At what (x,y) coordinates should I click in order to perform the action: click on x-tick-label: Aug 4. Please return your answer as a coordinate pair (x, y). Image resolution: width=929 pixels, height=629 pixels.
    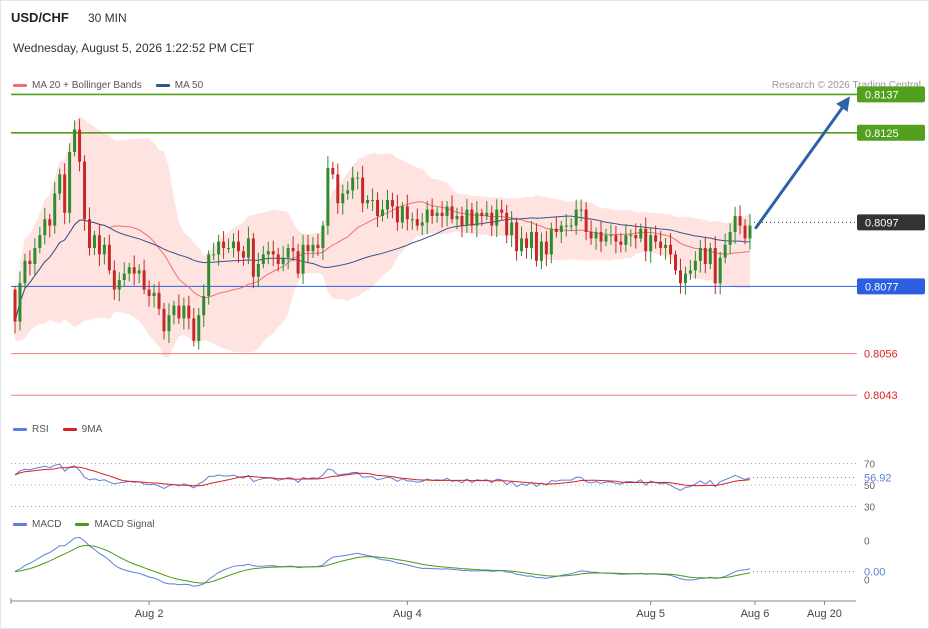
    Looking at the image, I should click on (407, 614).